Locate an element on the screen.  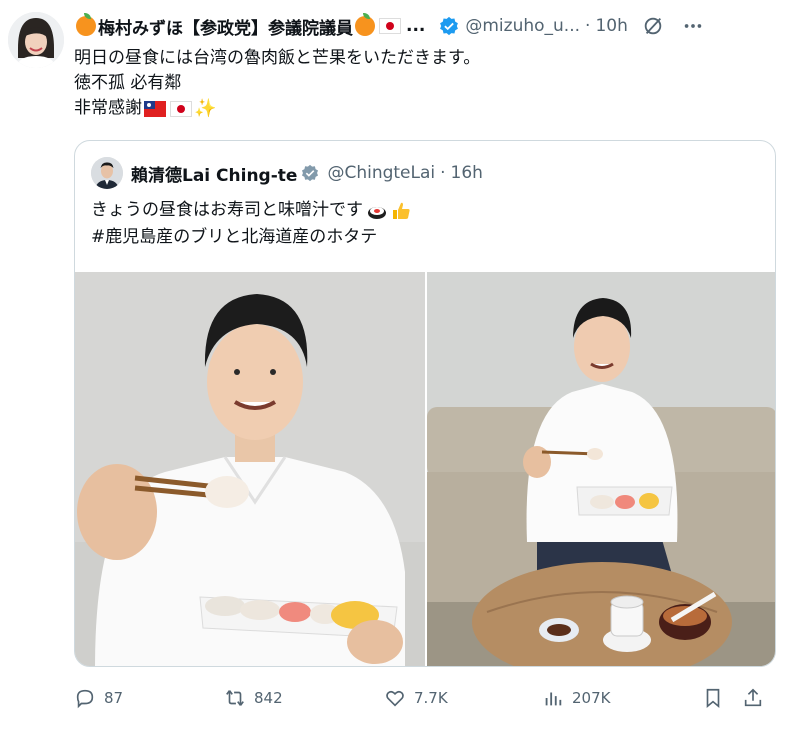
quoted-line: #鹿児島産のブリと北海道産のホタテ is located at coordinates (234, 237).